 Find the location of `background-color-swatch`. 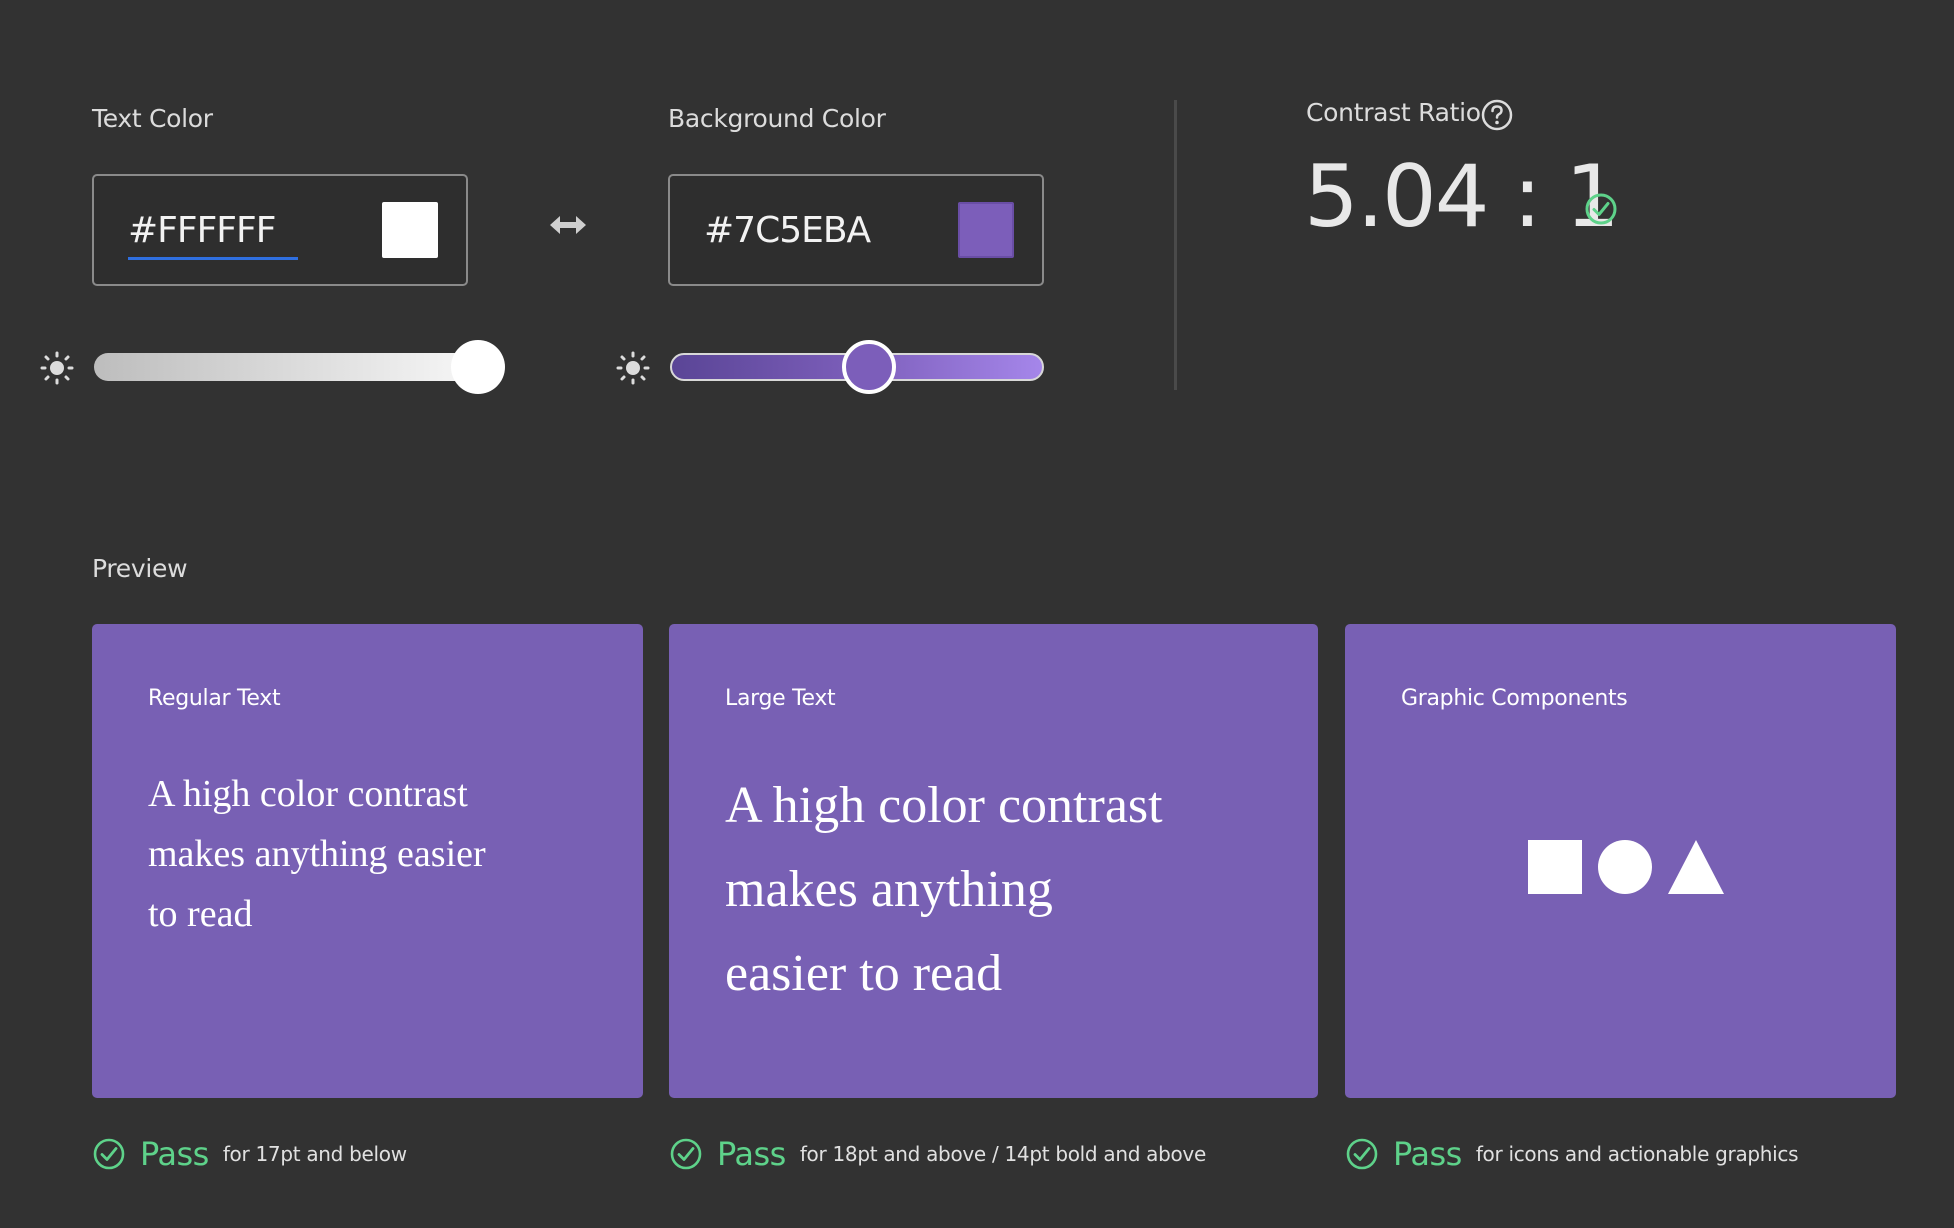

background-color-swatch is located at coordinates (986, 230).